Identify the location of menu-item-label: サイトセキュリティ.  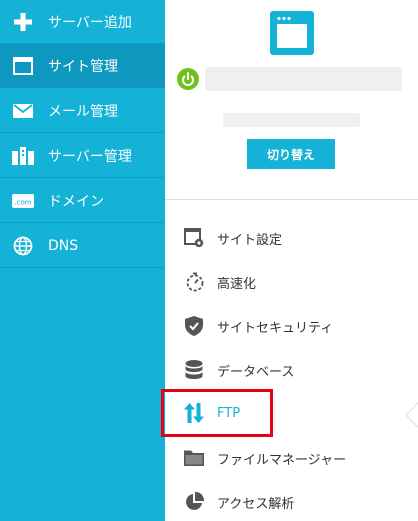
(275, 328).